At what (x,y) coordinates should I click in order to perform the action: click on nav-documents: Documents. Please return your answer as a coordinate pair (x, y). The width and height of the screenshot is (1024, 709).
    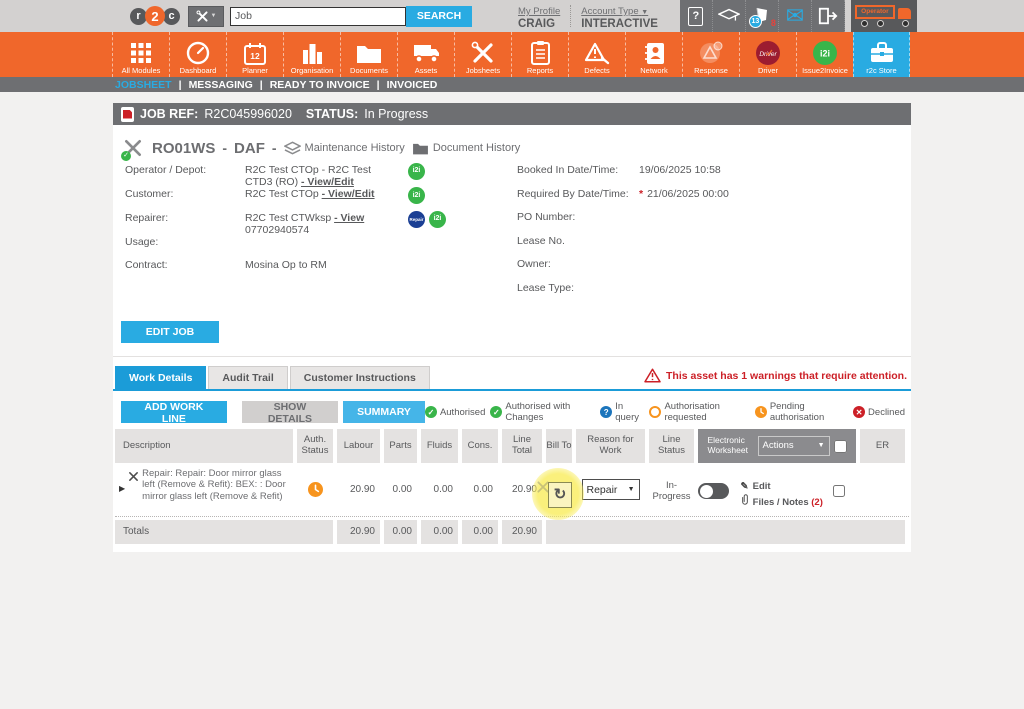
    Looking at the image, I should click on (368, 54).